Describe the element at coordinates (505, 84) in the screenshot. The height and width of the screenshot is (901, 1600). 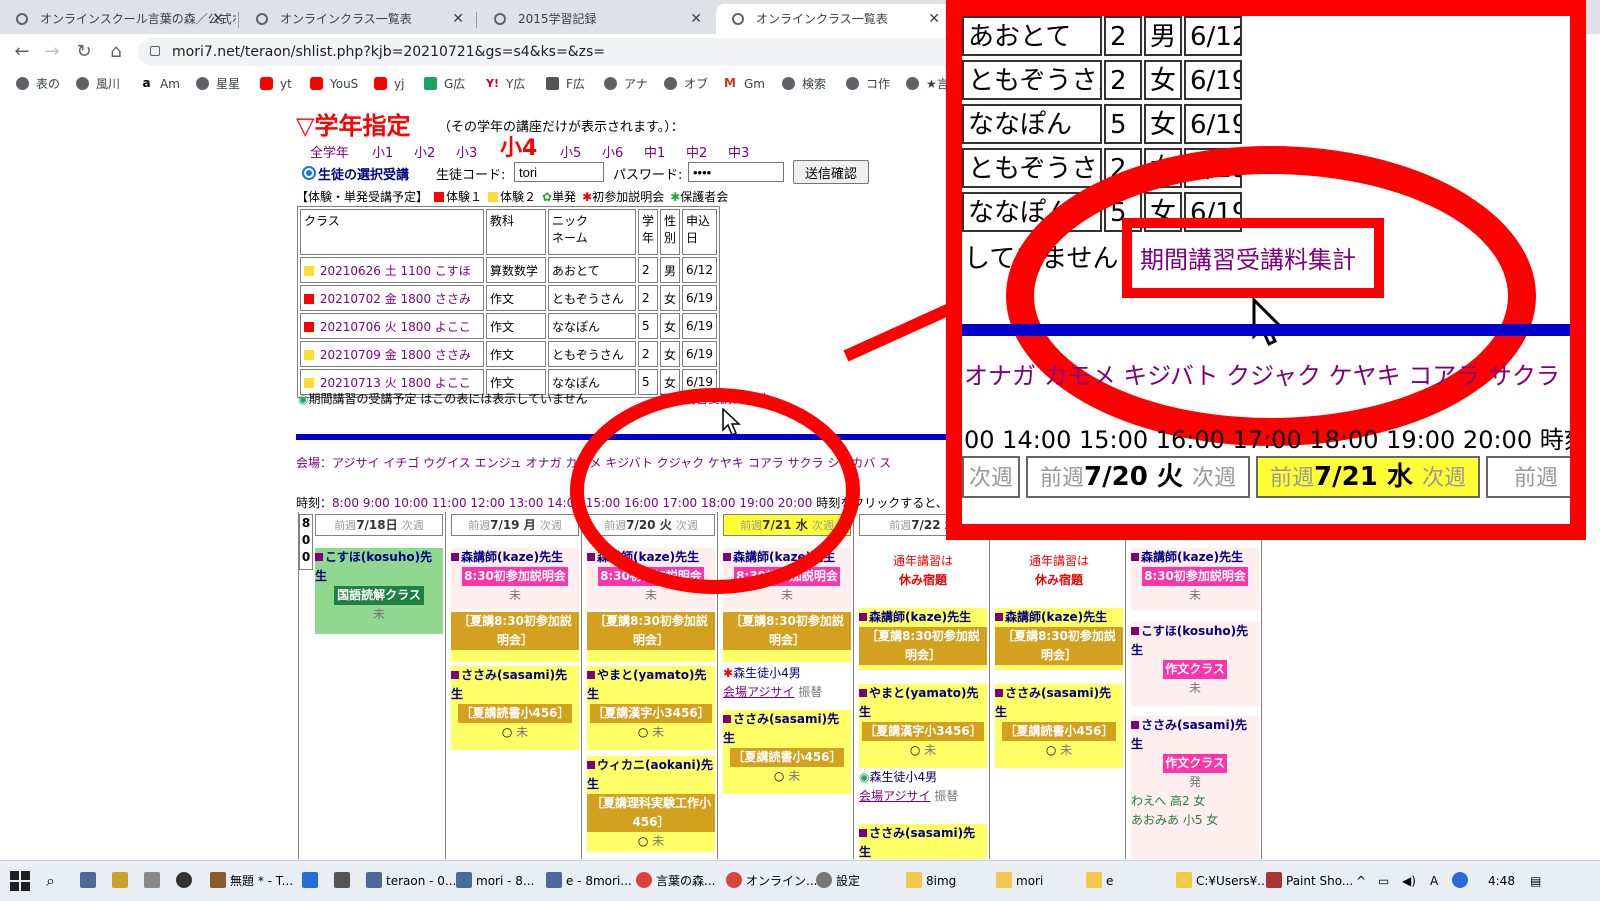
I see `bookmark-item: Y! Y広` at that location.